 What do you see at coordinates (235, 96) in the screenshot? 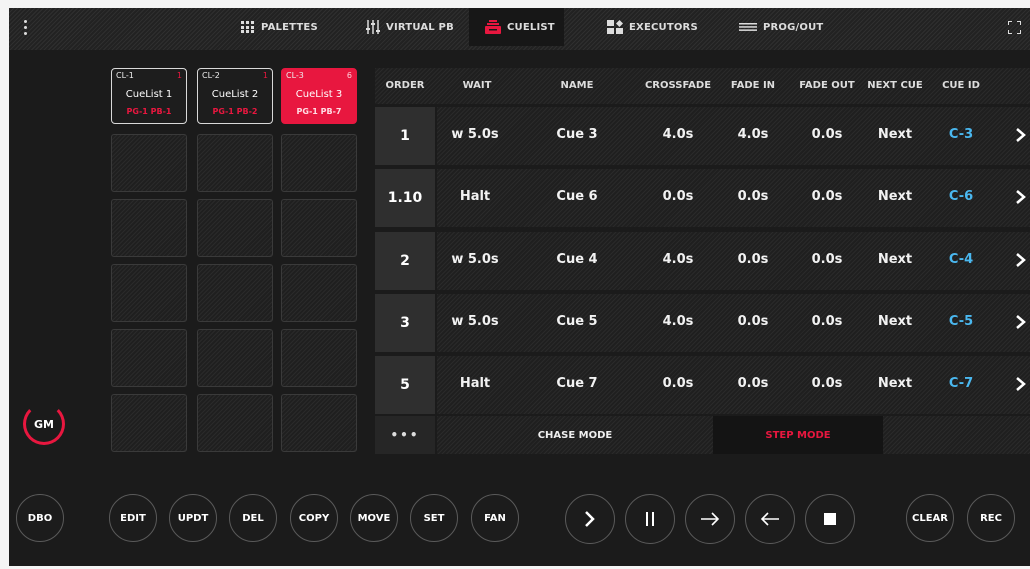
I see `cuelist-button-2: CL-2 1 CueList 2 PG-1 PB-2` at bounding box center [235, 96].